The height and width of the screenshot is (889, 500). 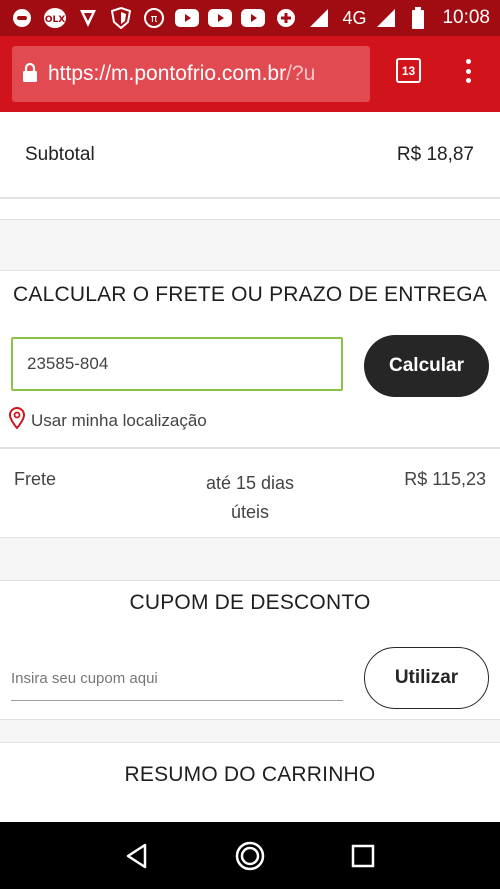 What do you see at coordinates (319, 18) in the screenshot?
I see `signal-icon` at bounding box center [319, 18].